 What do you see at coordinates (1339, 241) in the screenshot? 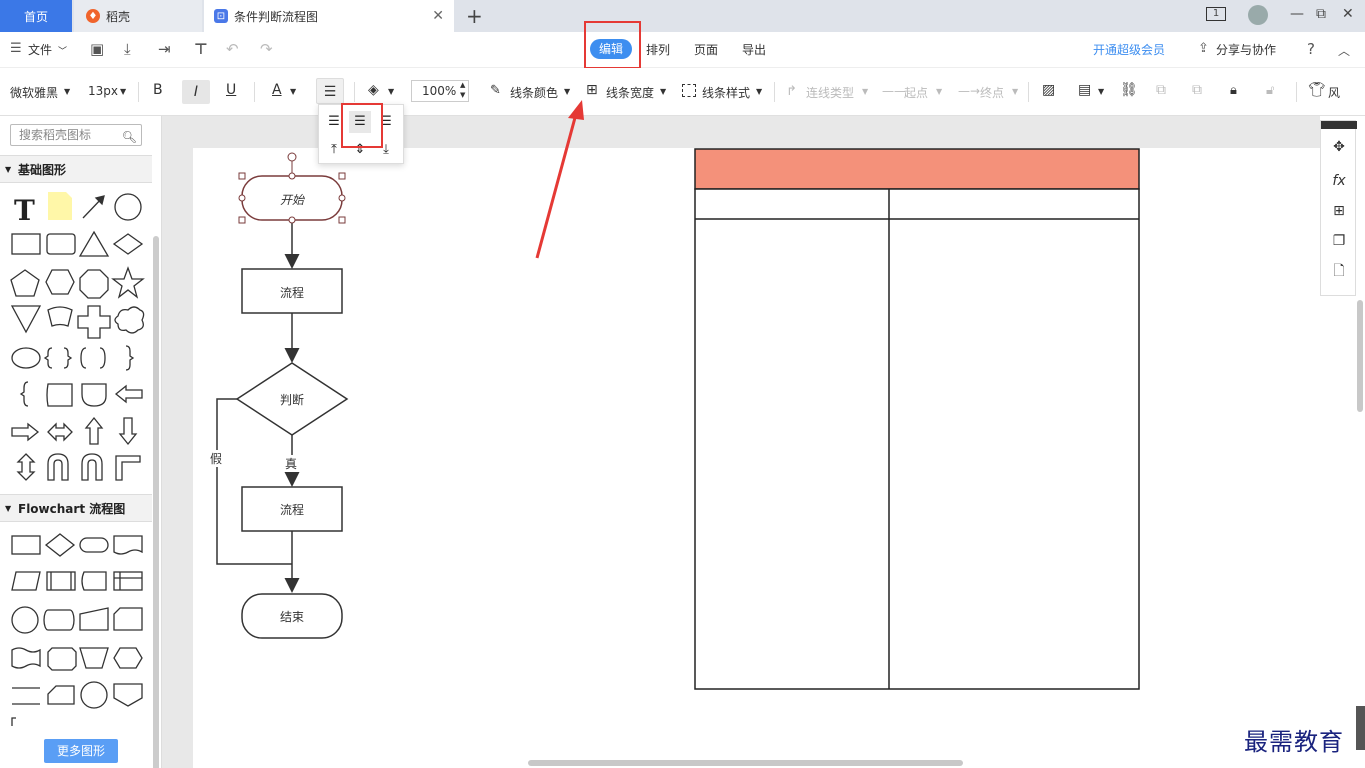
I see `copy-pages-icon: ❐` at bounding box center [1339, 241].